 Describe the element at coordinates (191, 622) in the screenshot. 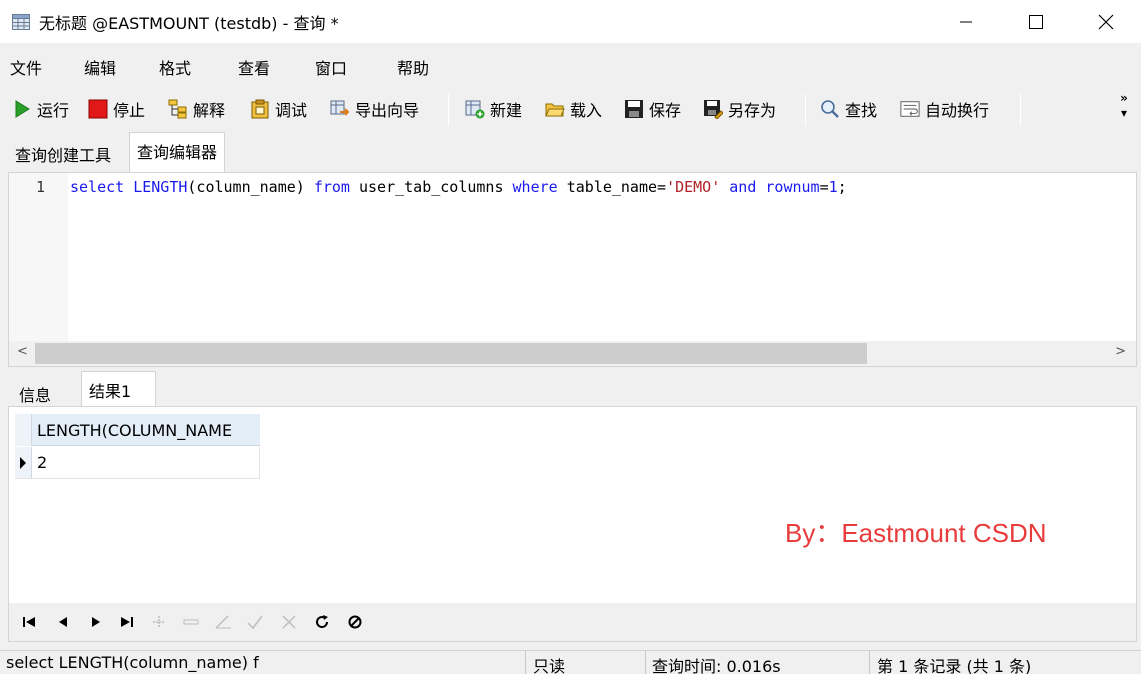

I see `delete-record-icon` at that location.